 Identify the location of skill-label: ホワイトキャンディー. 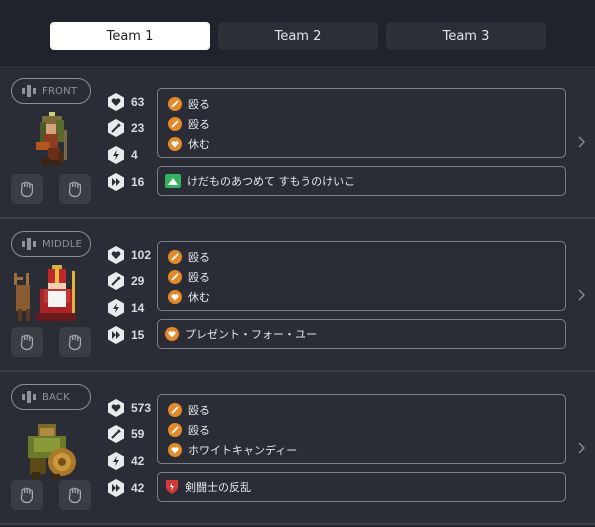
(243, 450).